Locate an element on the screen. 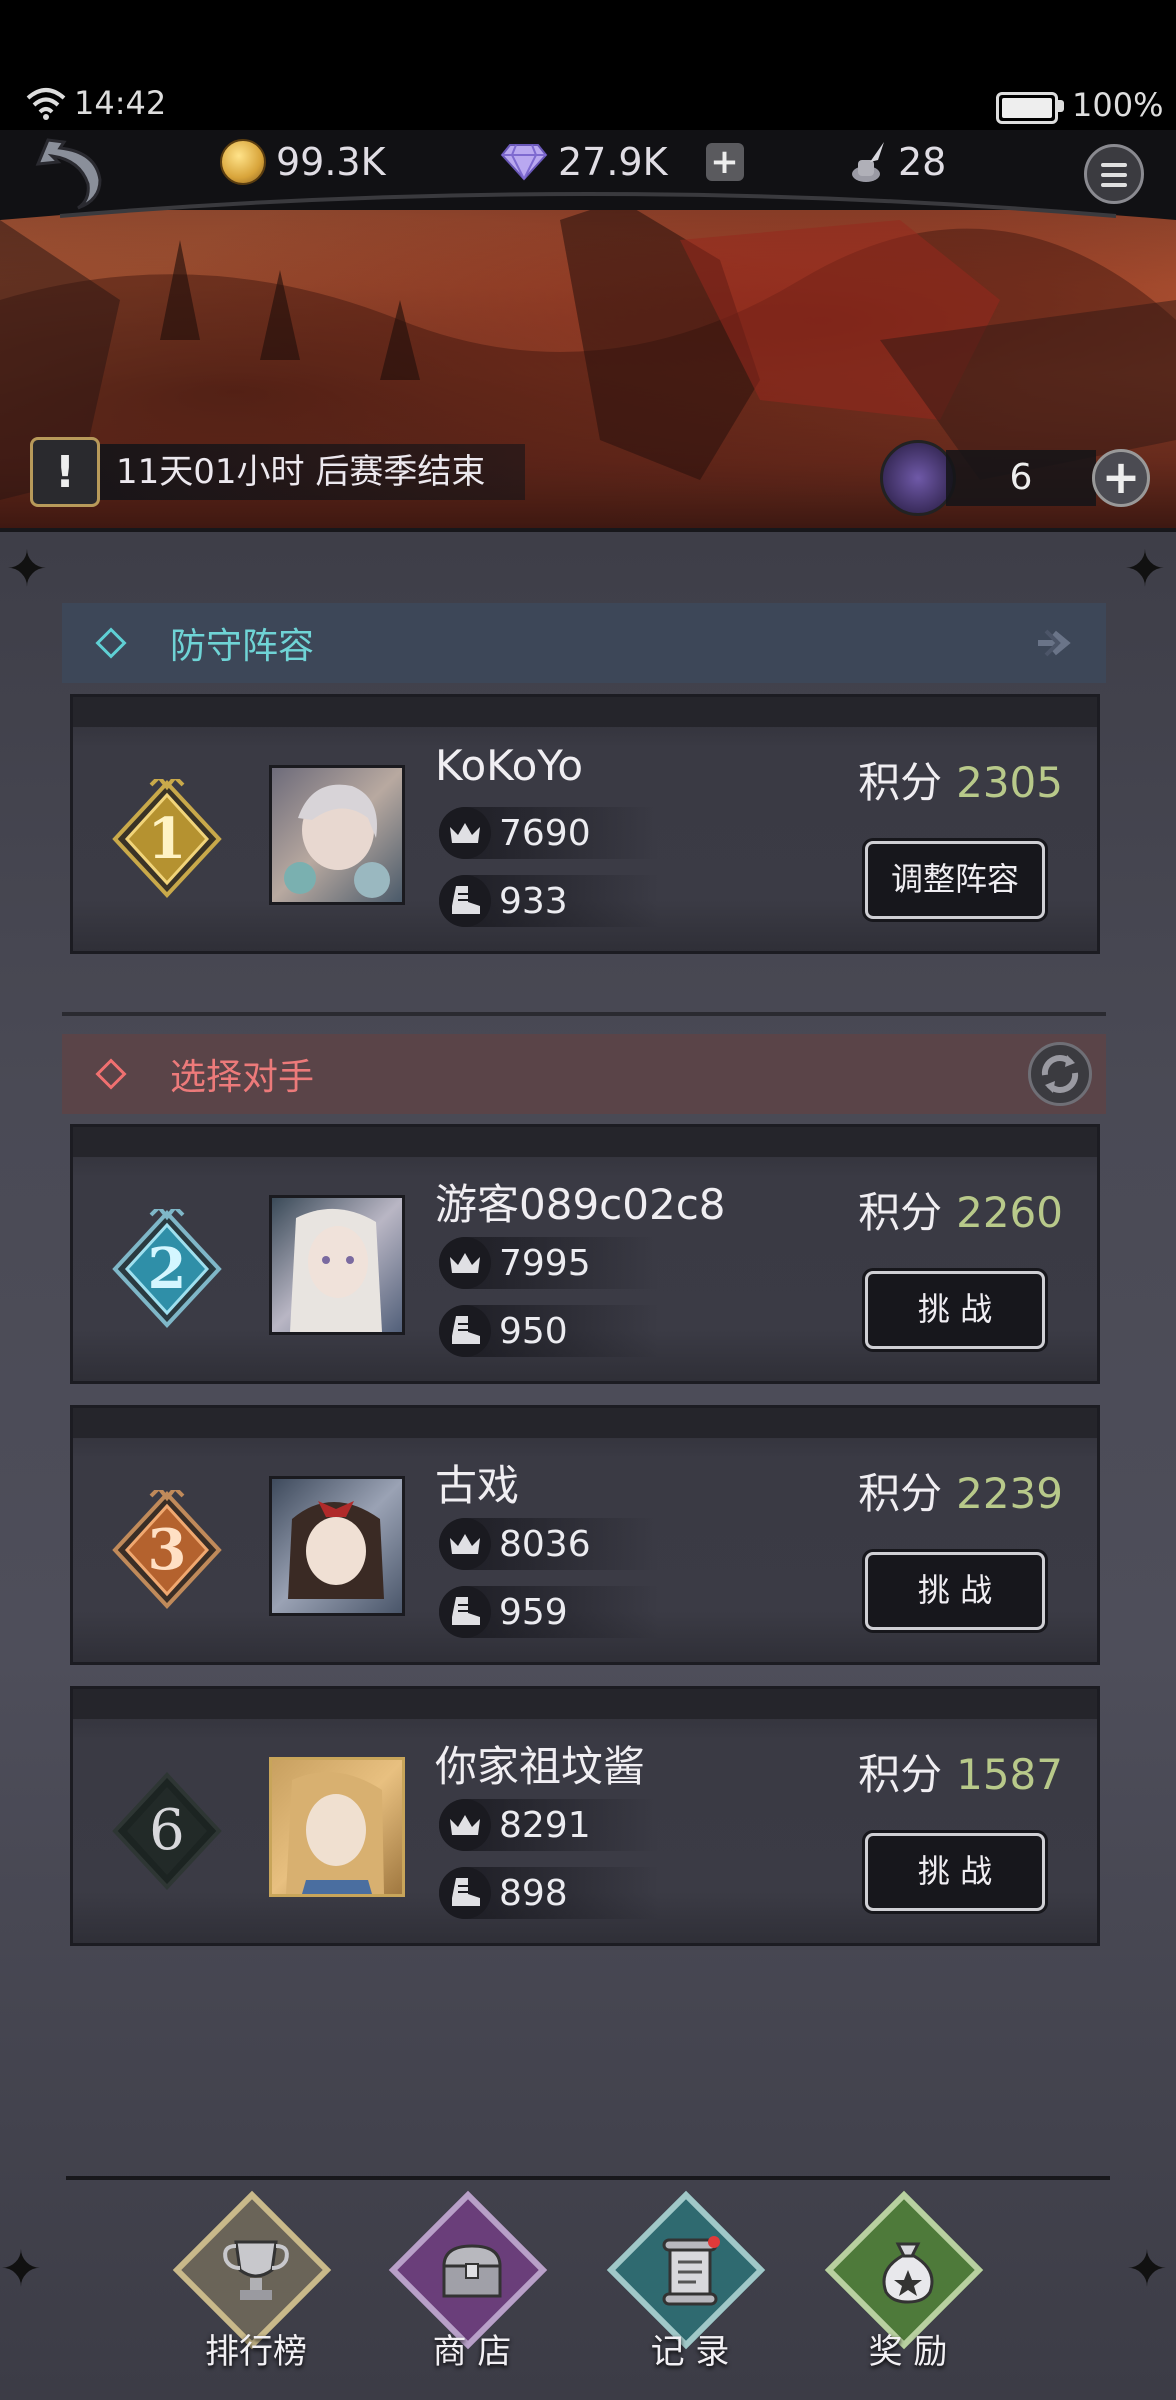 The height and width of the screenshot is (2400, 1176). rank-number: 6 is located at coordinates (167, 1830).